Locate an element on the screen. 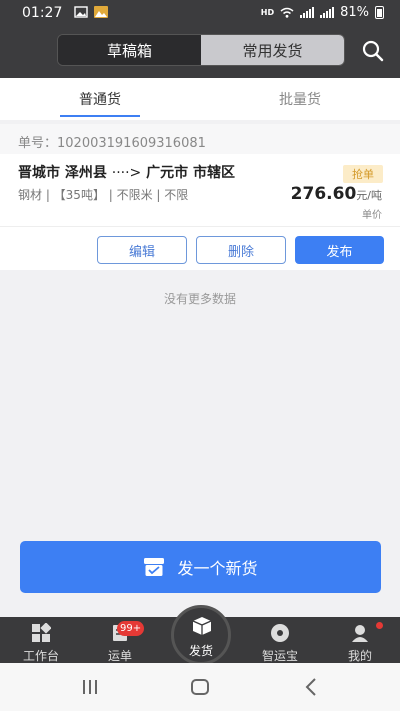 This screenshot has width=400, height=711. nav-ship-label: 发货 is located at coordinates (200, 651).